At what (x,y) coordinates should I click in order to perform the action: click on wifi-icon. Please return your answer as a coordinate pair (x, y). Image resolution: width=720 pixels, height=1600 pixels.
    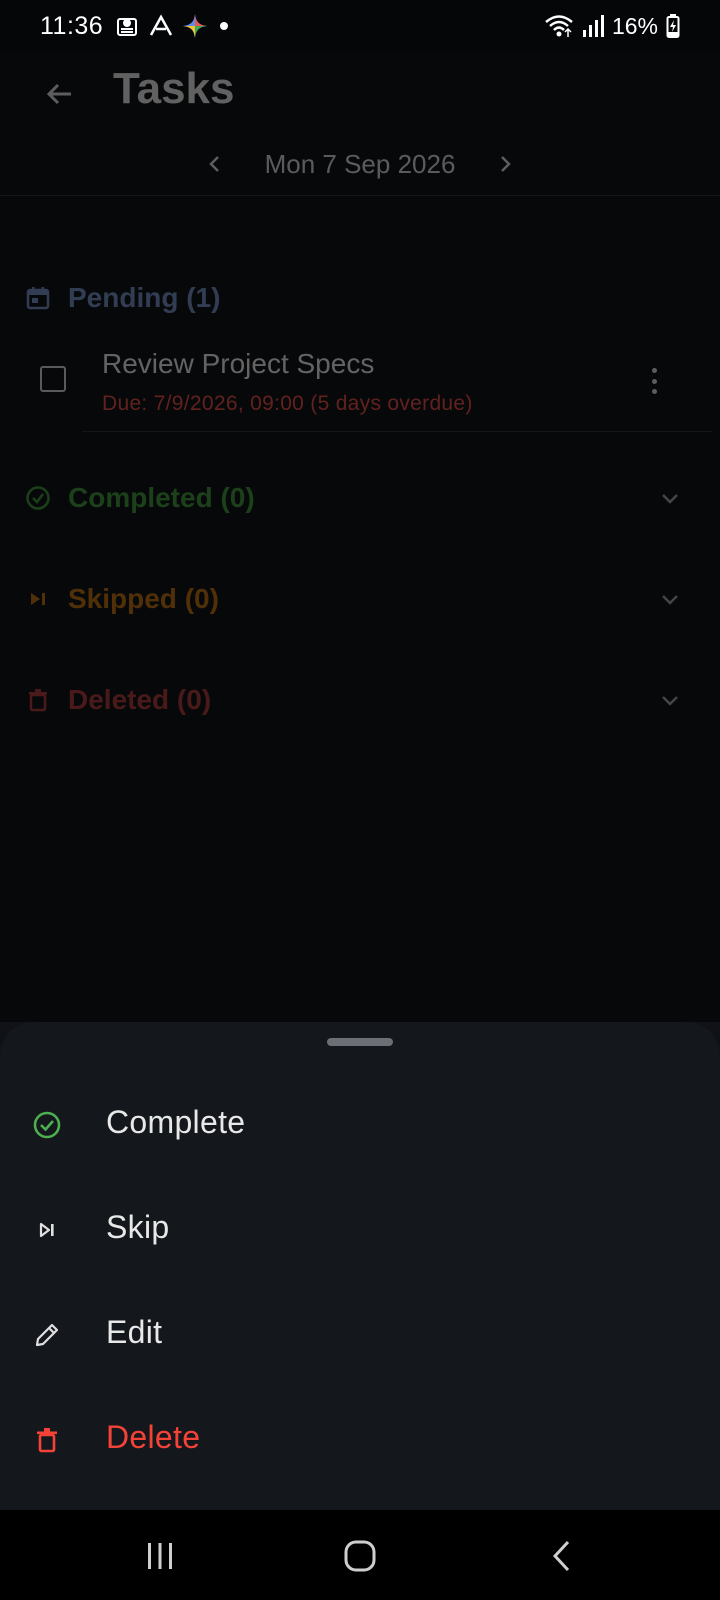
    Looking at the image, I should click on (559, 26).